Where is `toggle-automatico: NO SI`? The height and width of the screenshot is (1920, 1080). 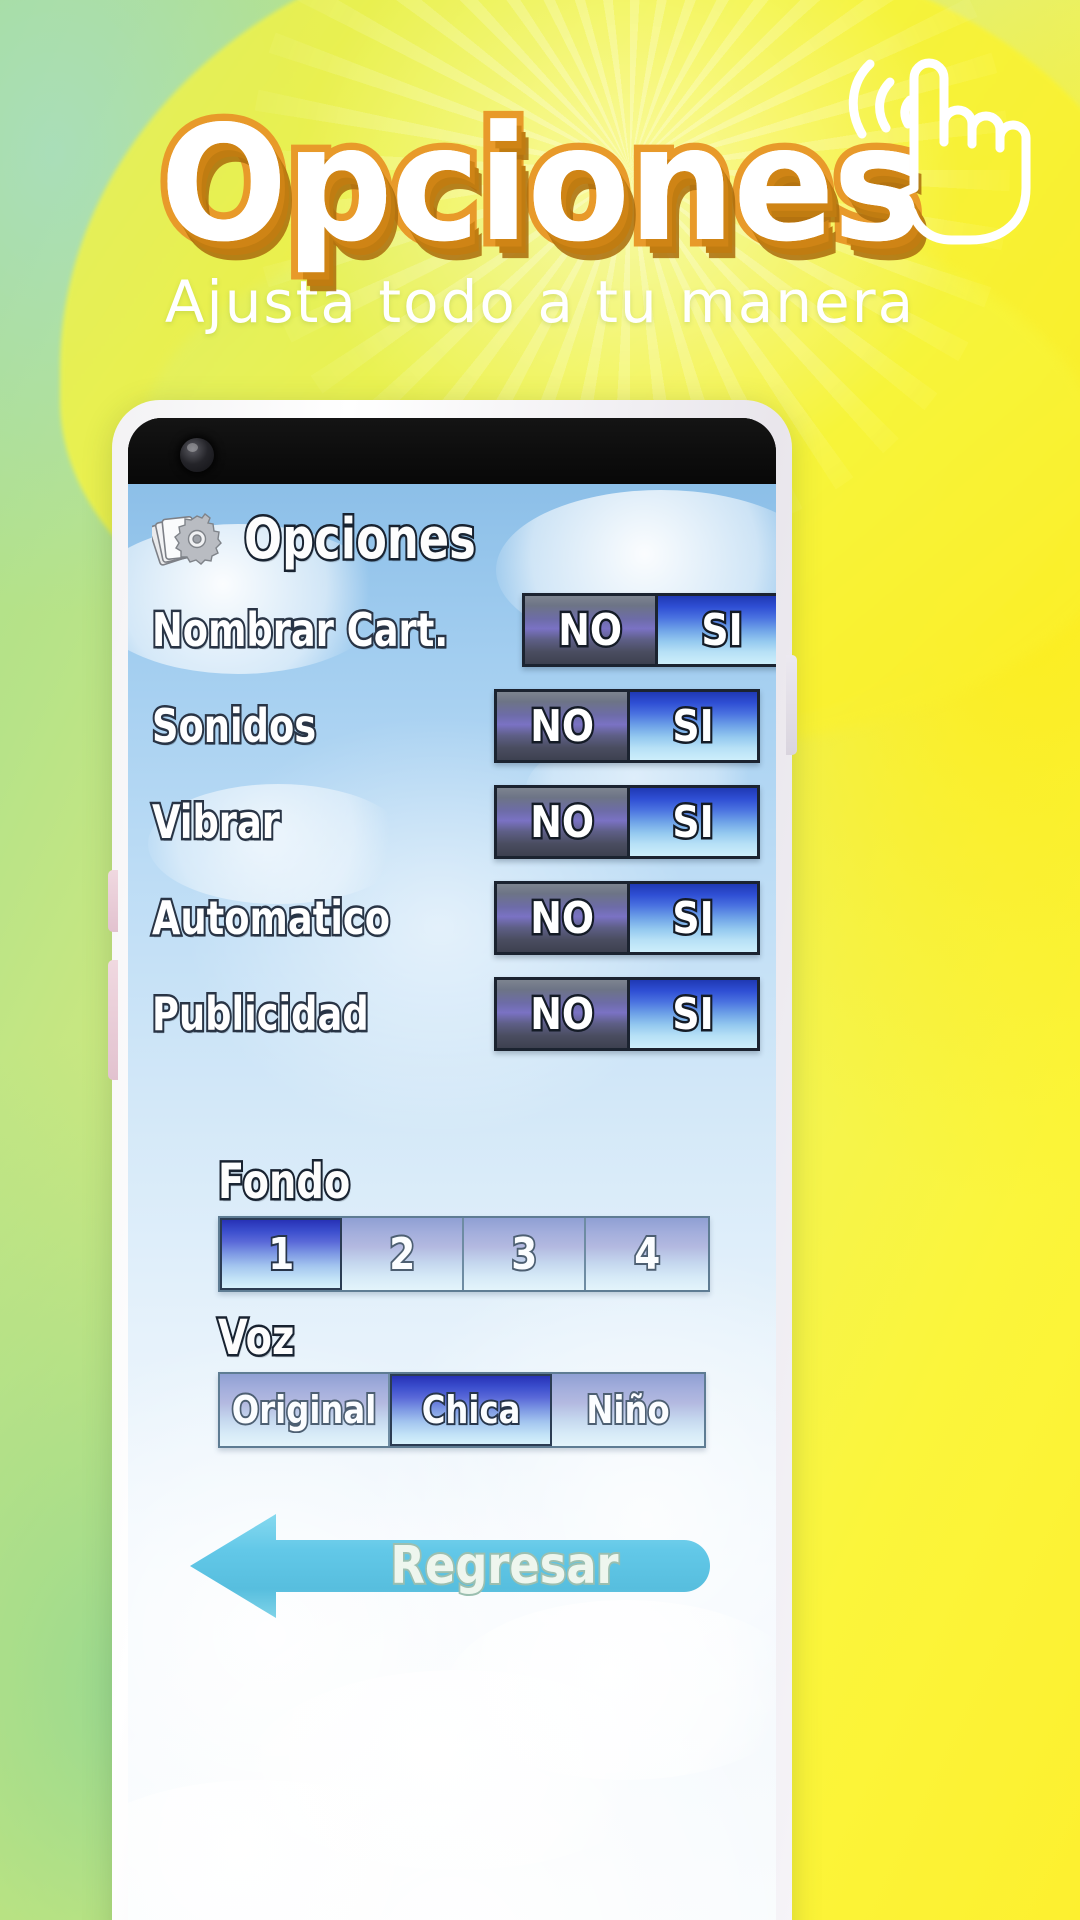
toggle-automatico: NO SI is located at coordinates (627, 918).